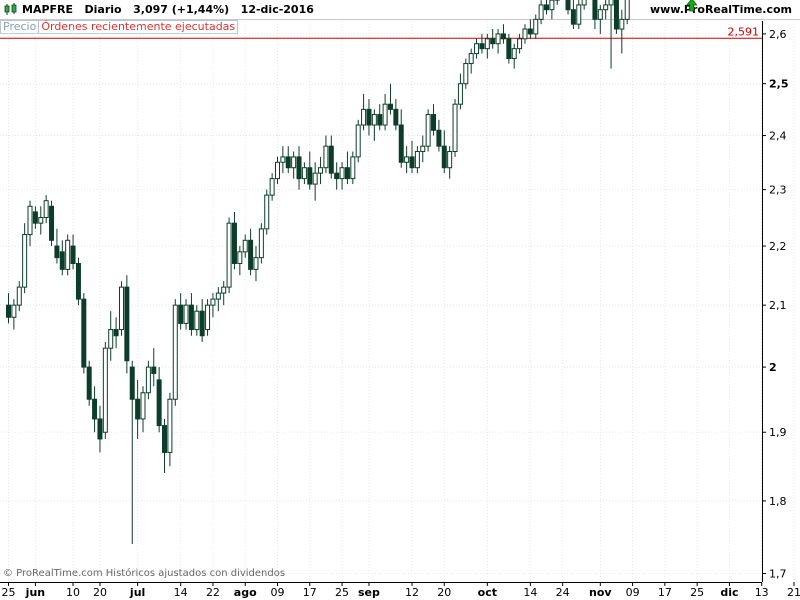 This screenshot has width=800, height=600. I want to click on y-tick-label: 2,4, so click(778, 136).